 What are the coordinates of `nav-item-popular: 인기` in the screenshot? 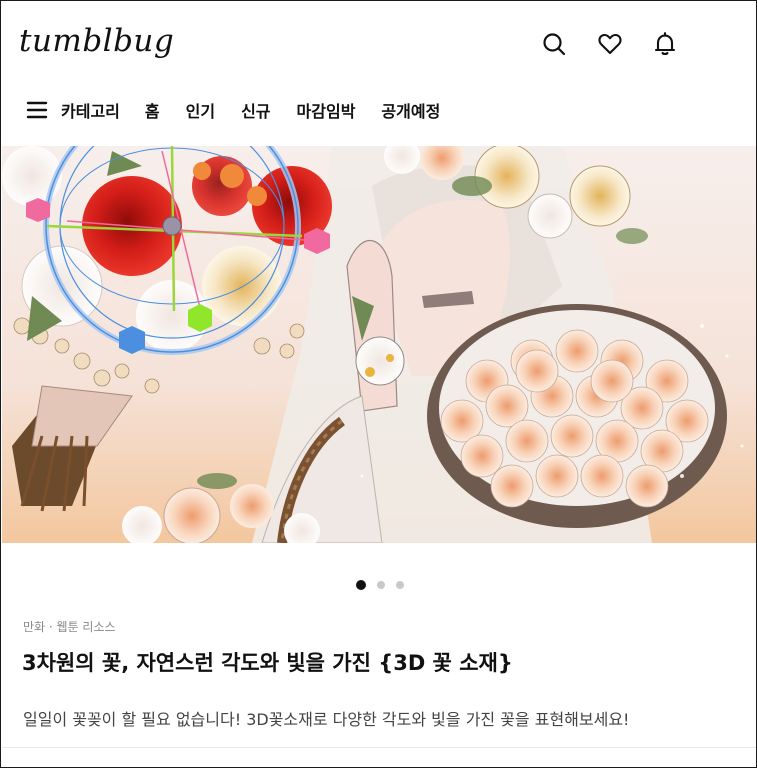 It's located at (200, 110).